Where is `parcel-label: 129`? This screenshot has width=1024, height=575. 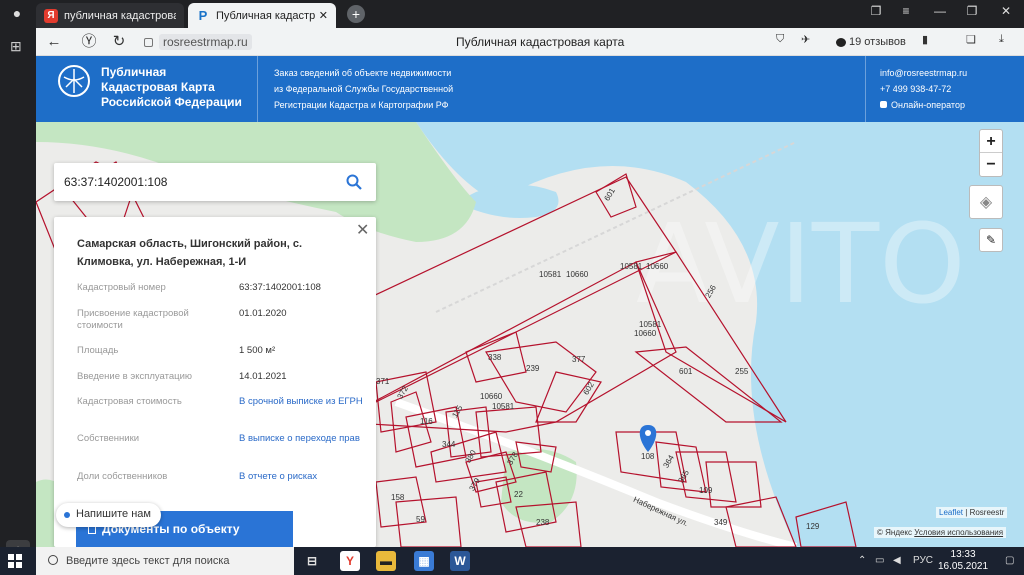 parcel-label: 129 is located at coordinates (813, 526).